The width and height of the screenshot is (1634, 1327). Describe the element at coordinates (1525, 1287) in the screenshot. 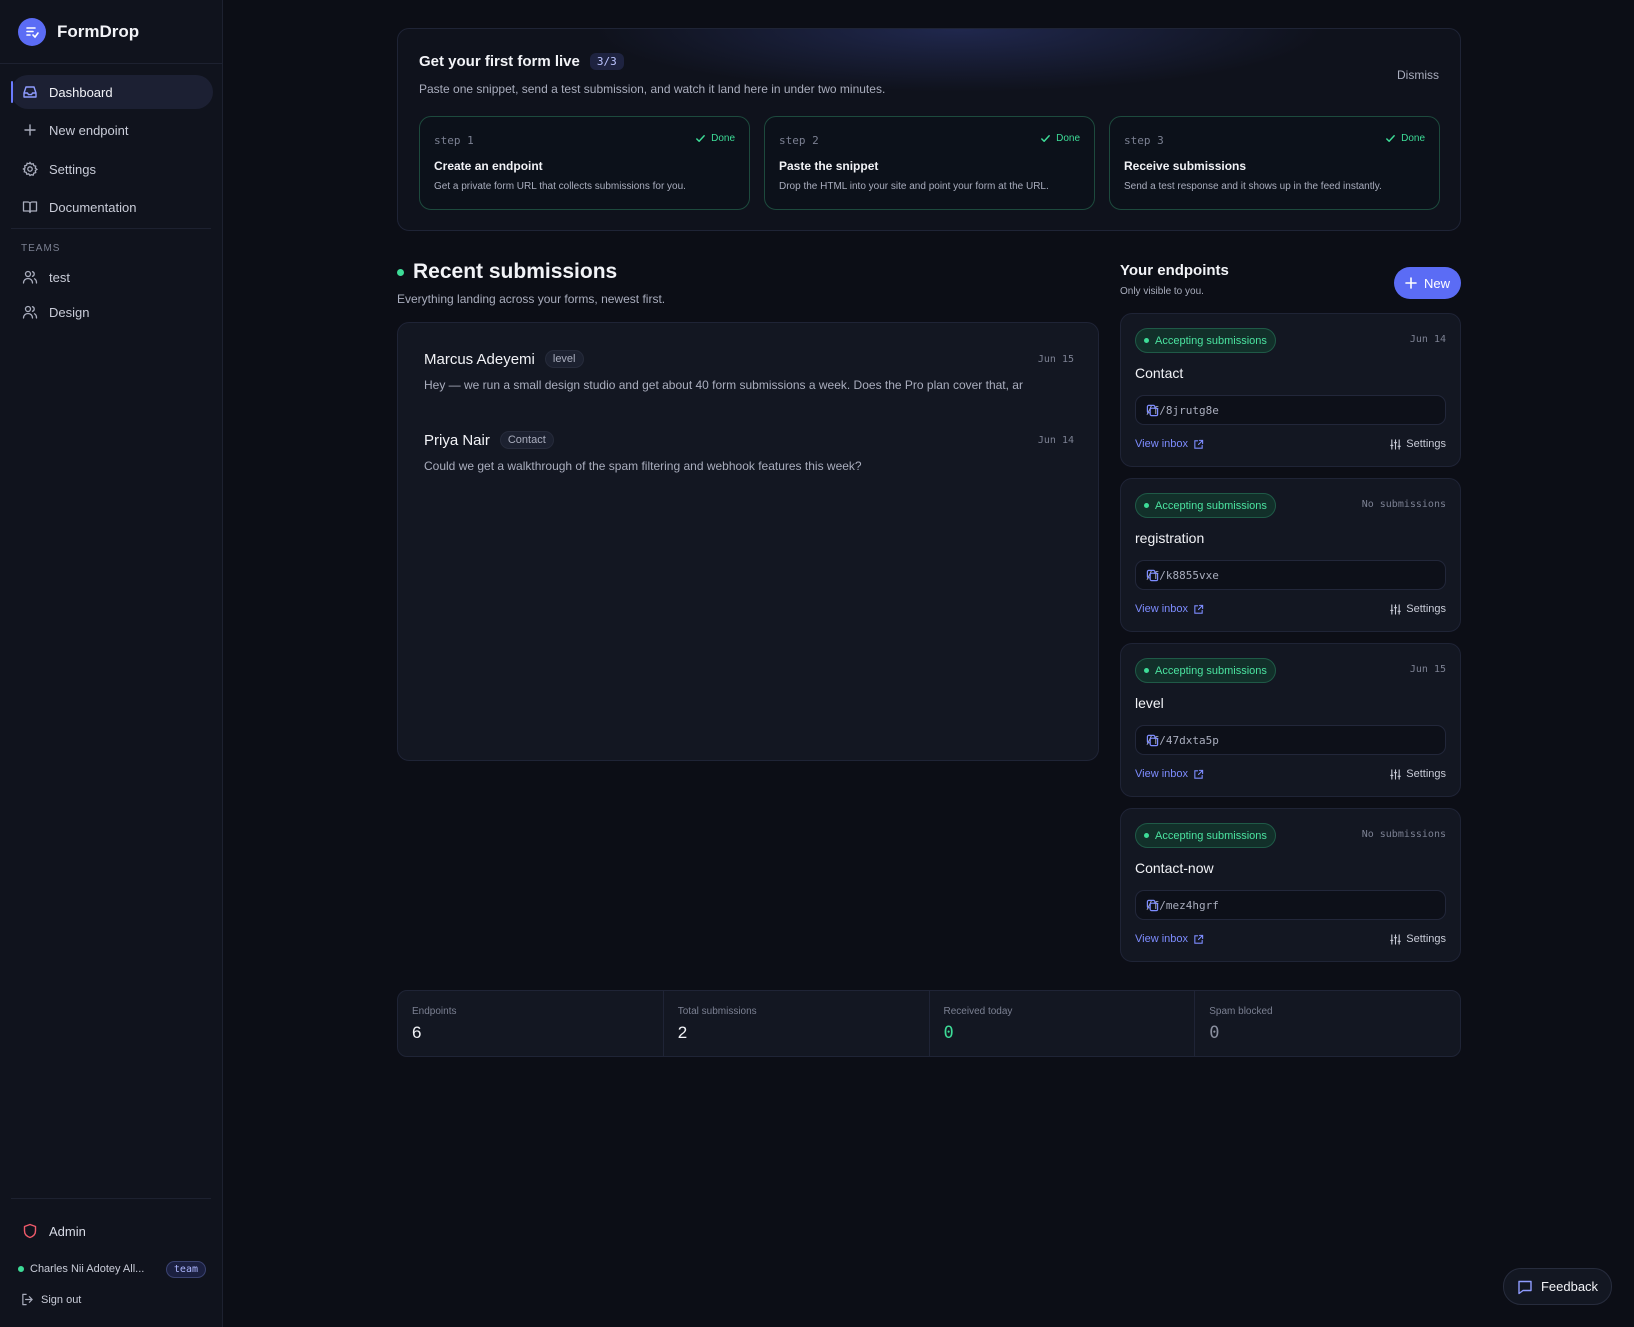

I see `chat-bubble-icon` at that location.